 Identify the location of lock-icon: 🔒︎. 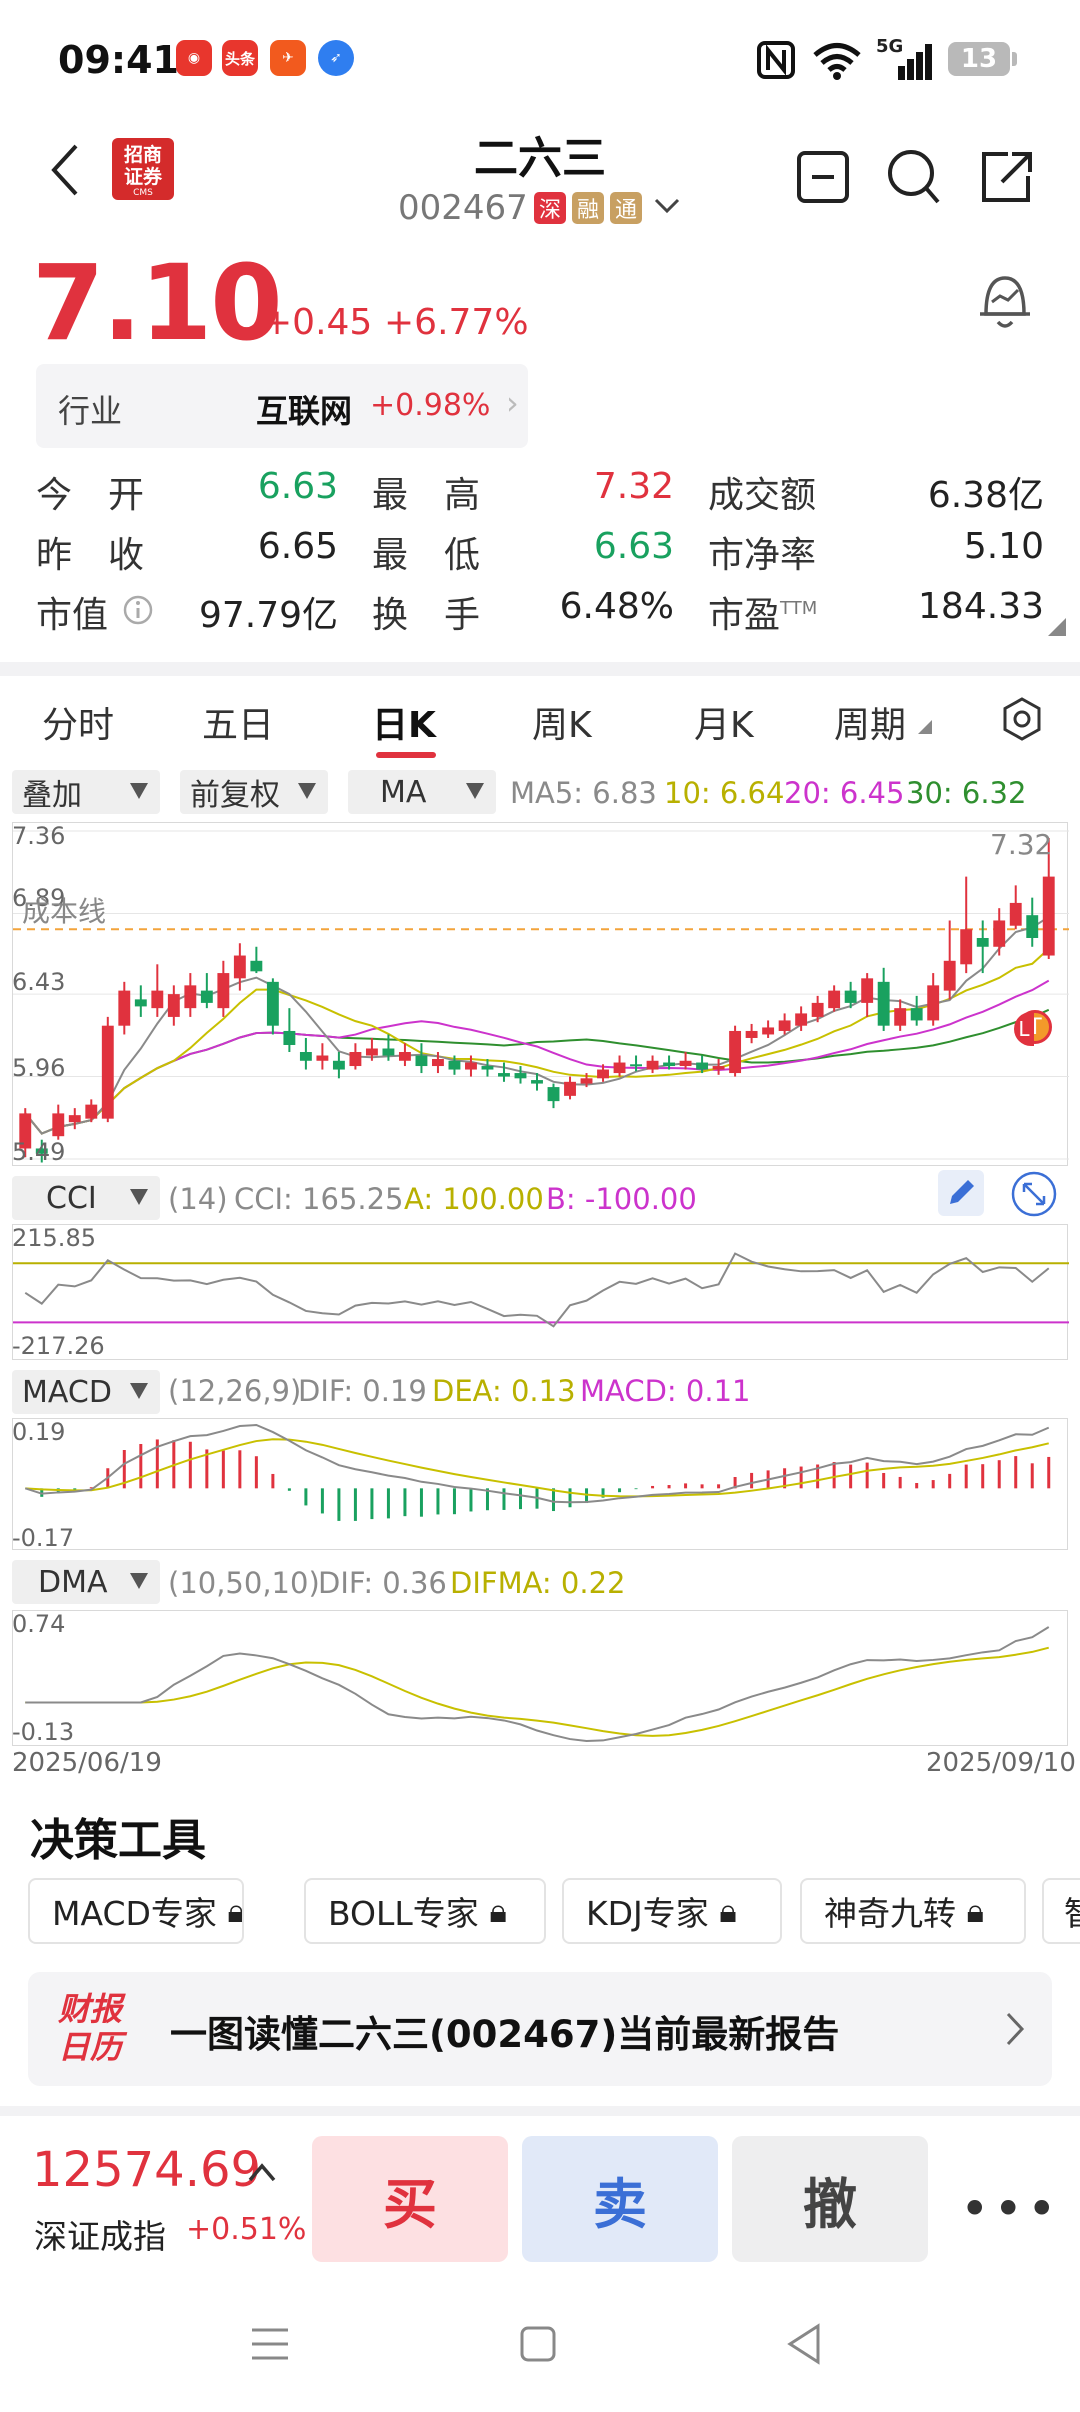
(235, 1910).